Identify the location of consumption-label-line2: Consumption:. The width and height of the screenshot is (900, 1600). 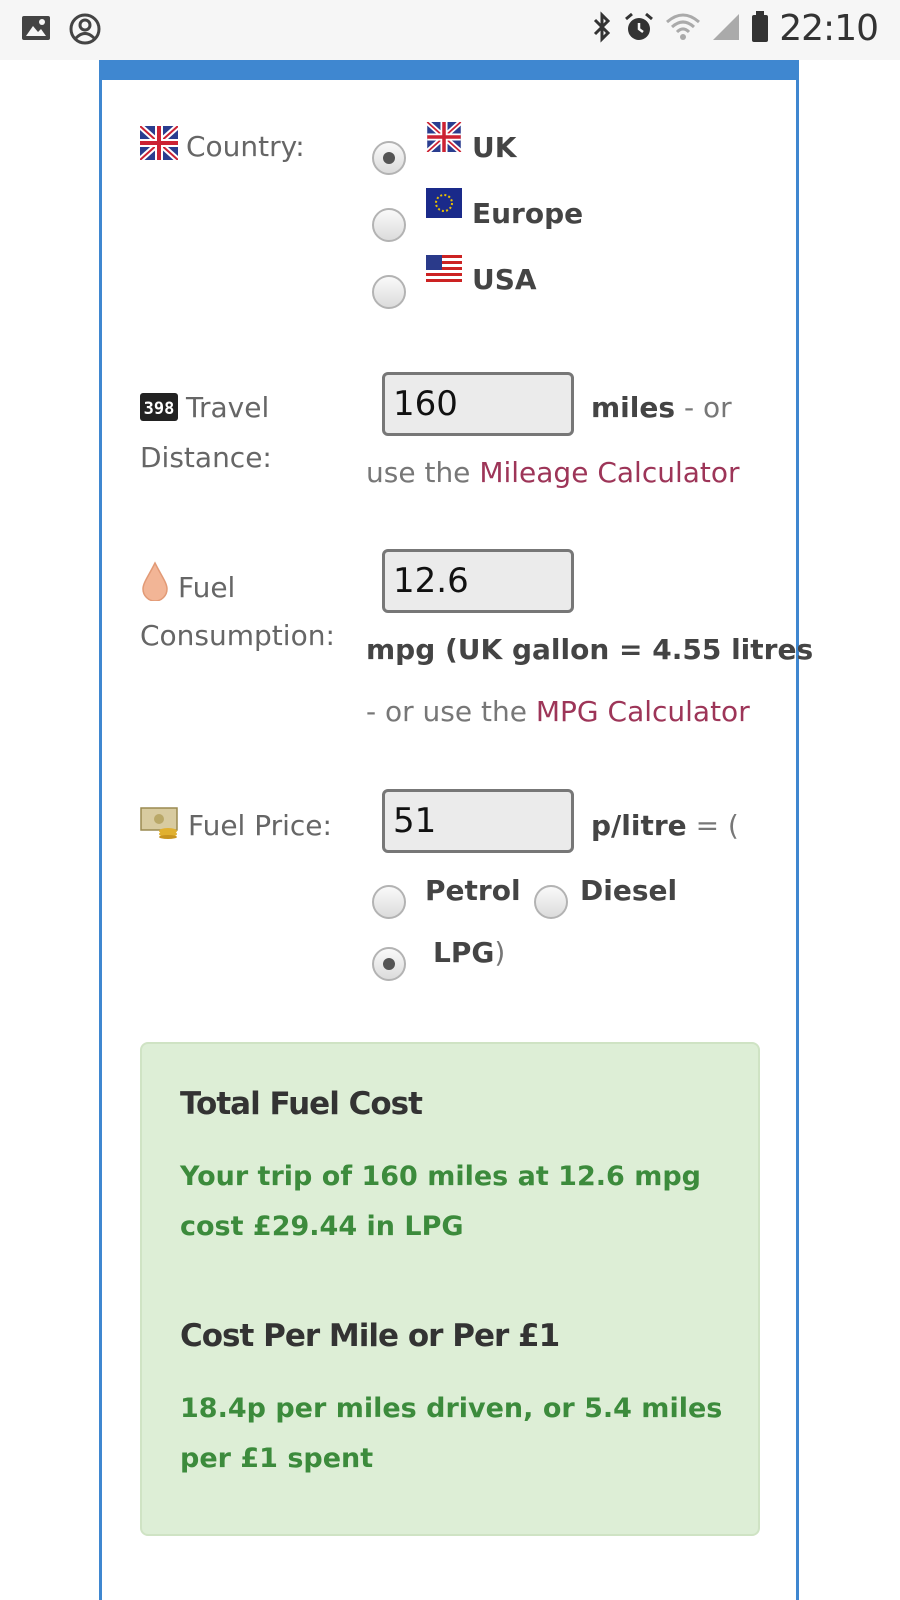
(237, 635).